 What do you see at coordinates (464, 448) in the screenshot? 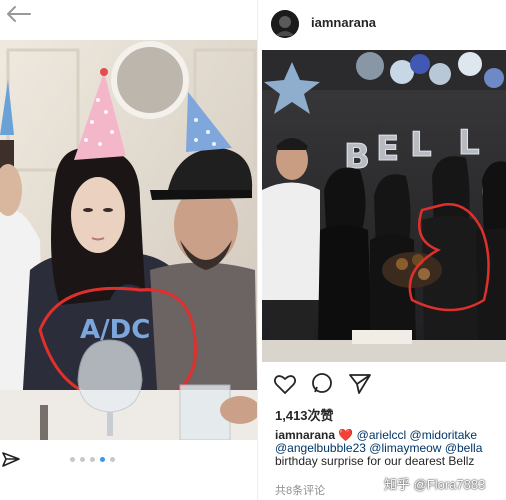
I see `mention: @bella` at bounding box center [464, 448].